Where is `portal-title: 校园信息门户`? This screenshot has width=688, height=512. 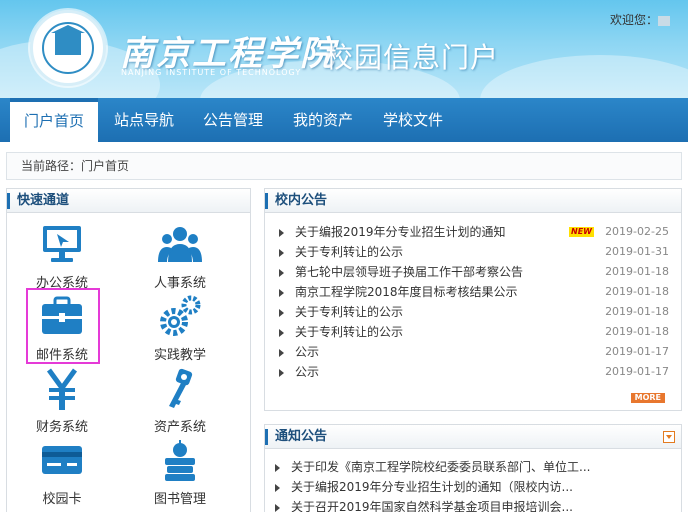 portal-title: 校园信息门户 is located at coordinates (412, 57).